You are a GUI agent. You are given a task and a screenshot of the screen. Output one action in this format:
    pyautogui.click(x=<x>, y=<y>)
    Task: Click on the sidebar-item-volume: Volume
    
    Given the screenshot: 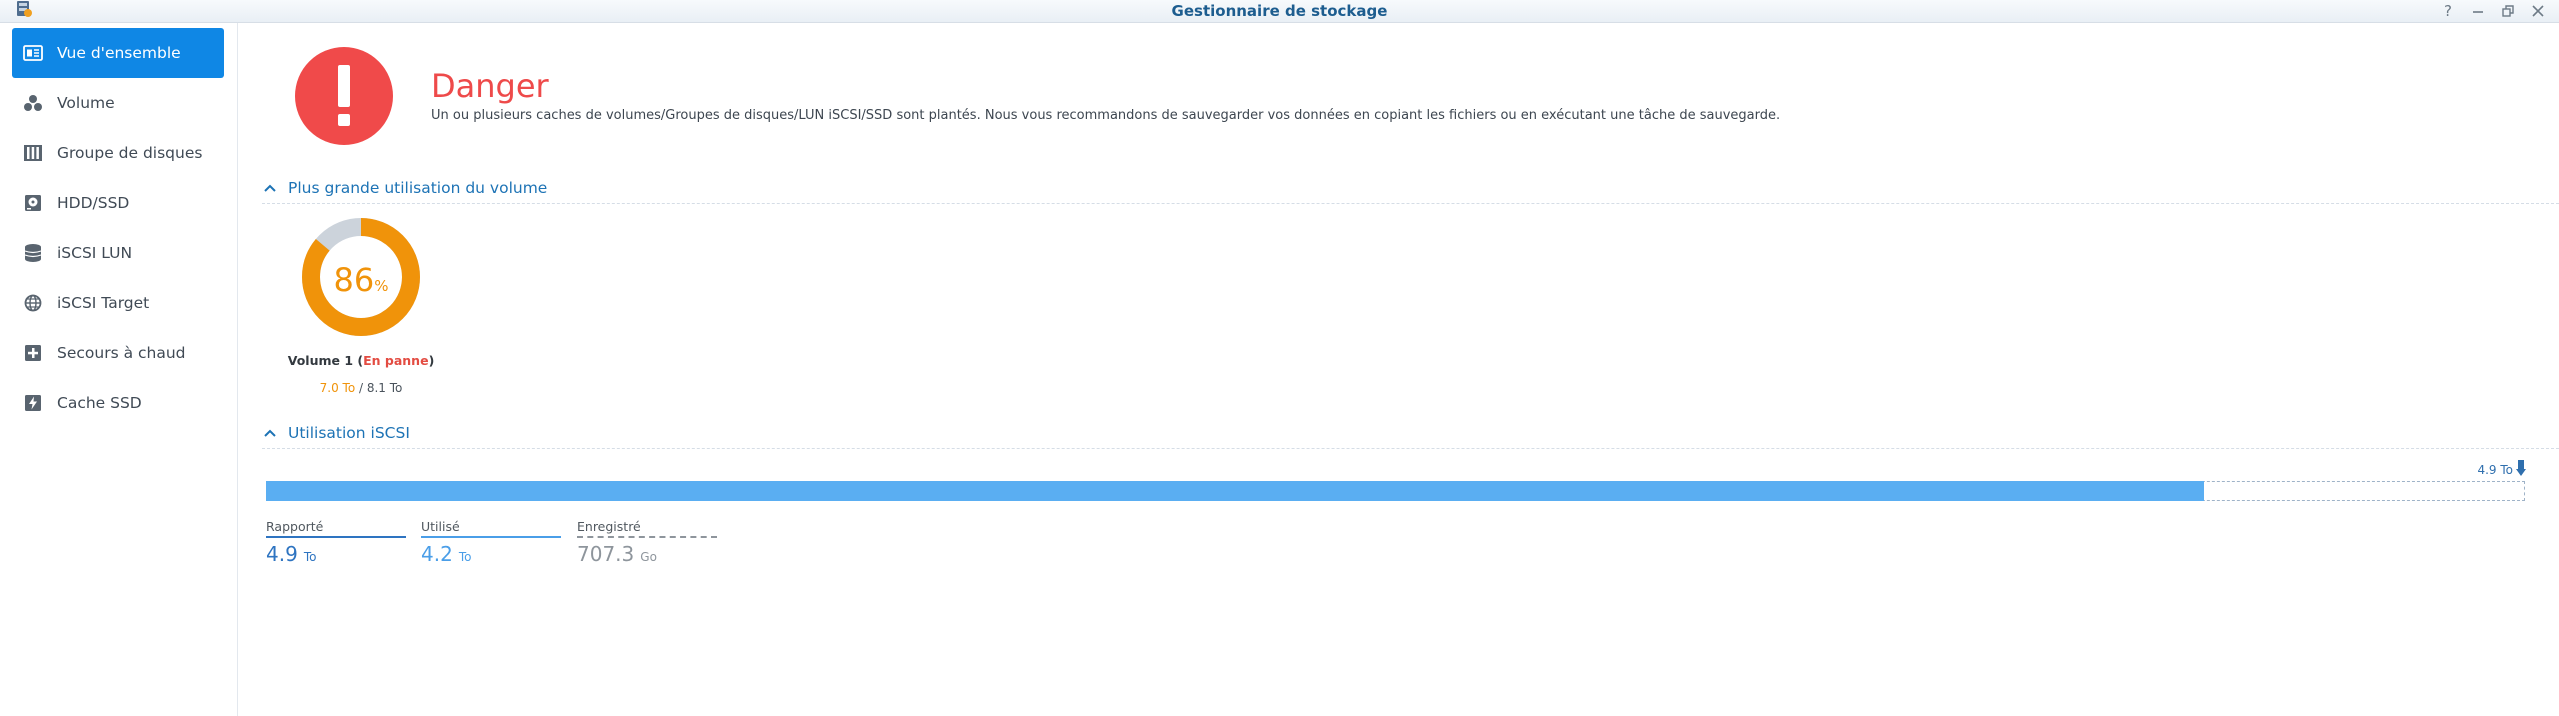 What is the action you would take?
    pyautogui.click(x=118, y=103)
    